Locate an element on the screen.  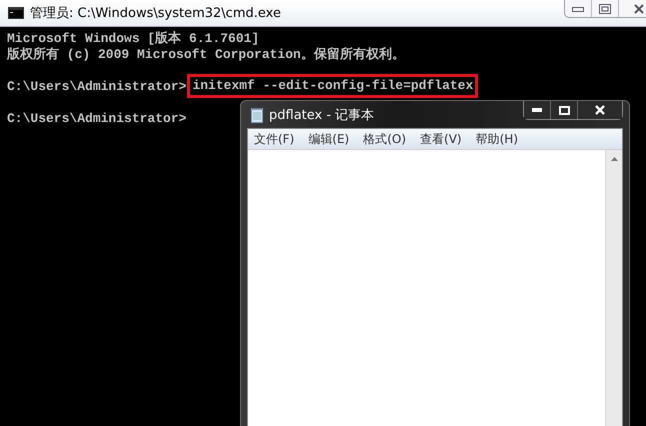
menu-item: 文件(F) is located at coordinates (274, 139).